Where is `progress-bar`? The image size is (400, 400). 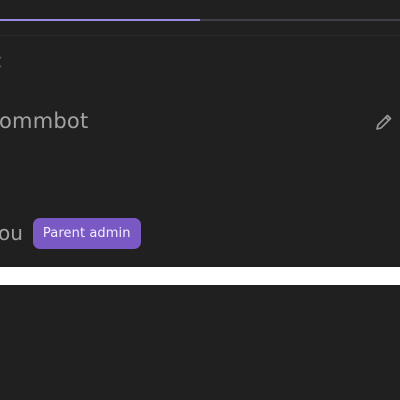
progress-bar is located at coordinates (200, 20).